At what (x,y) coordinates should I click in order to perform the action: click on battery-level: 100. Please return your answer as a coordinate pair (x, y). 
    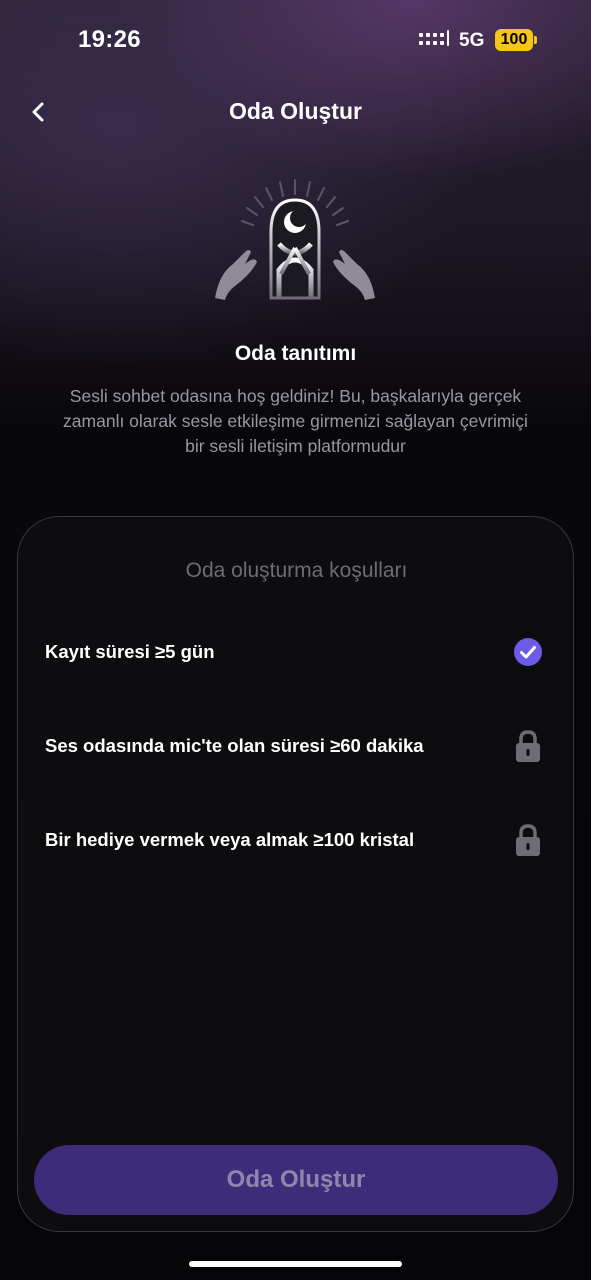
    Looking at the image, I should click on (514, 40).